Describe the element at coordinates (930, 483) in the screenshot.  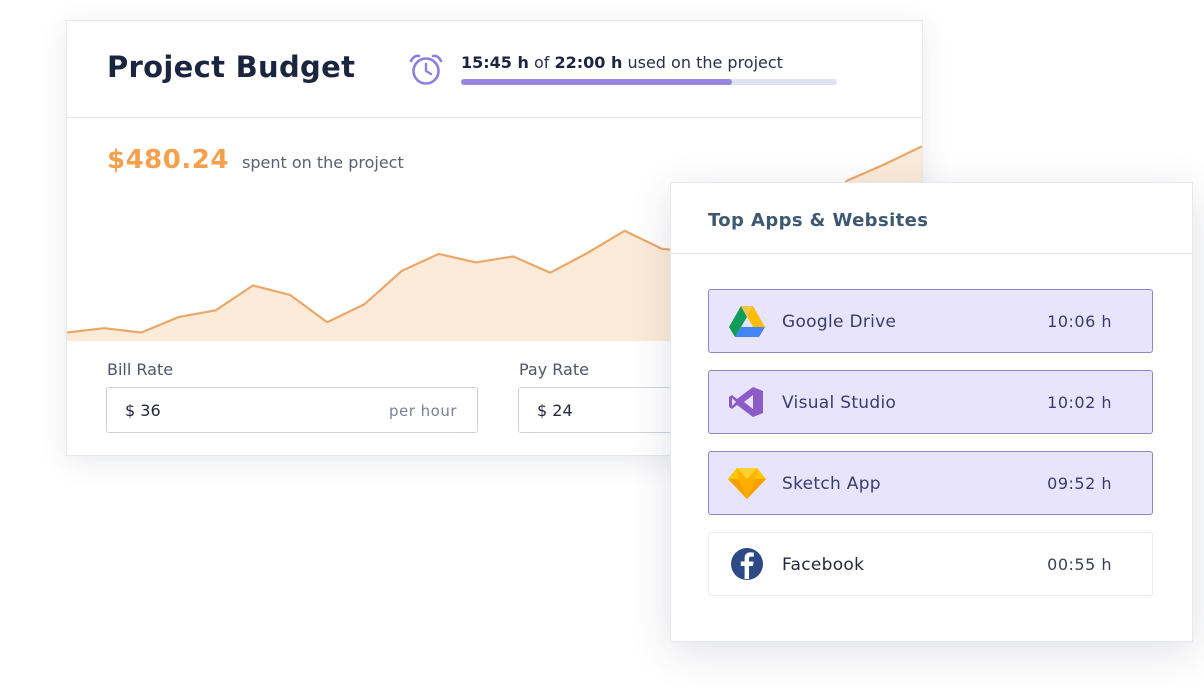
I see `app-row-sketch: Sketch App 09:52 h` at that location.